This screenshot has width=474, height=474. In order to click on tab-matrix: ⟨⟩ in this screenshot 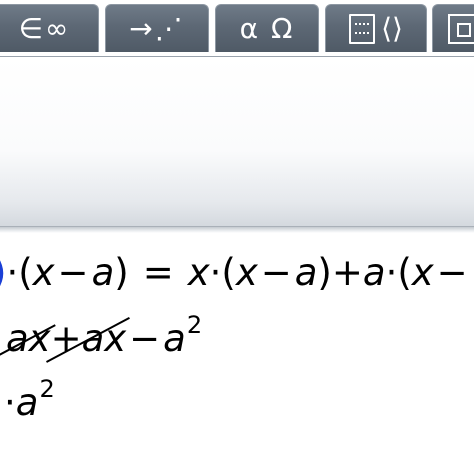, I will do `click(376, 28)`.